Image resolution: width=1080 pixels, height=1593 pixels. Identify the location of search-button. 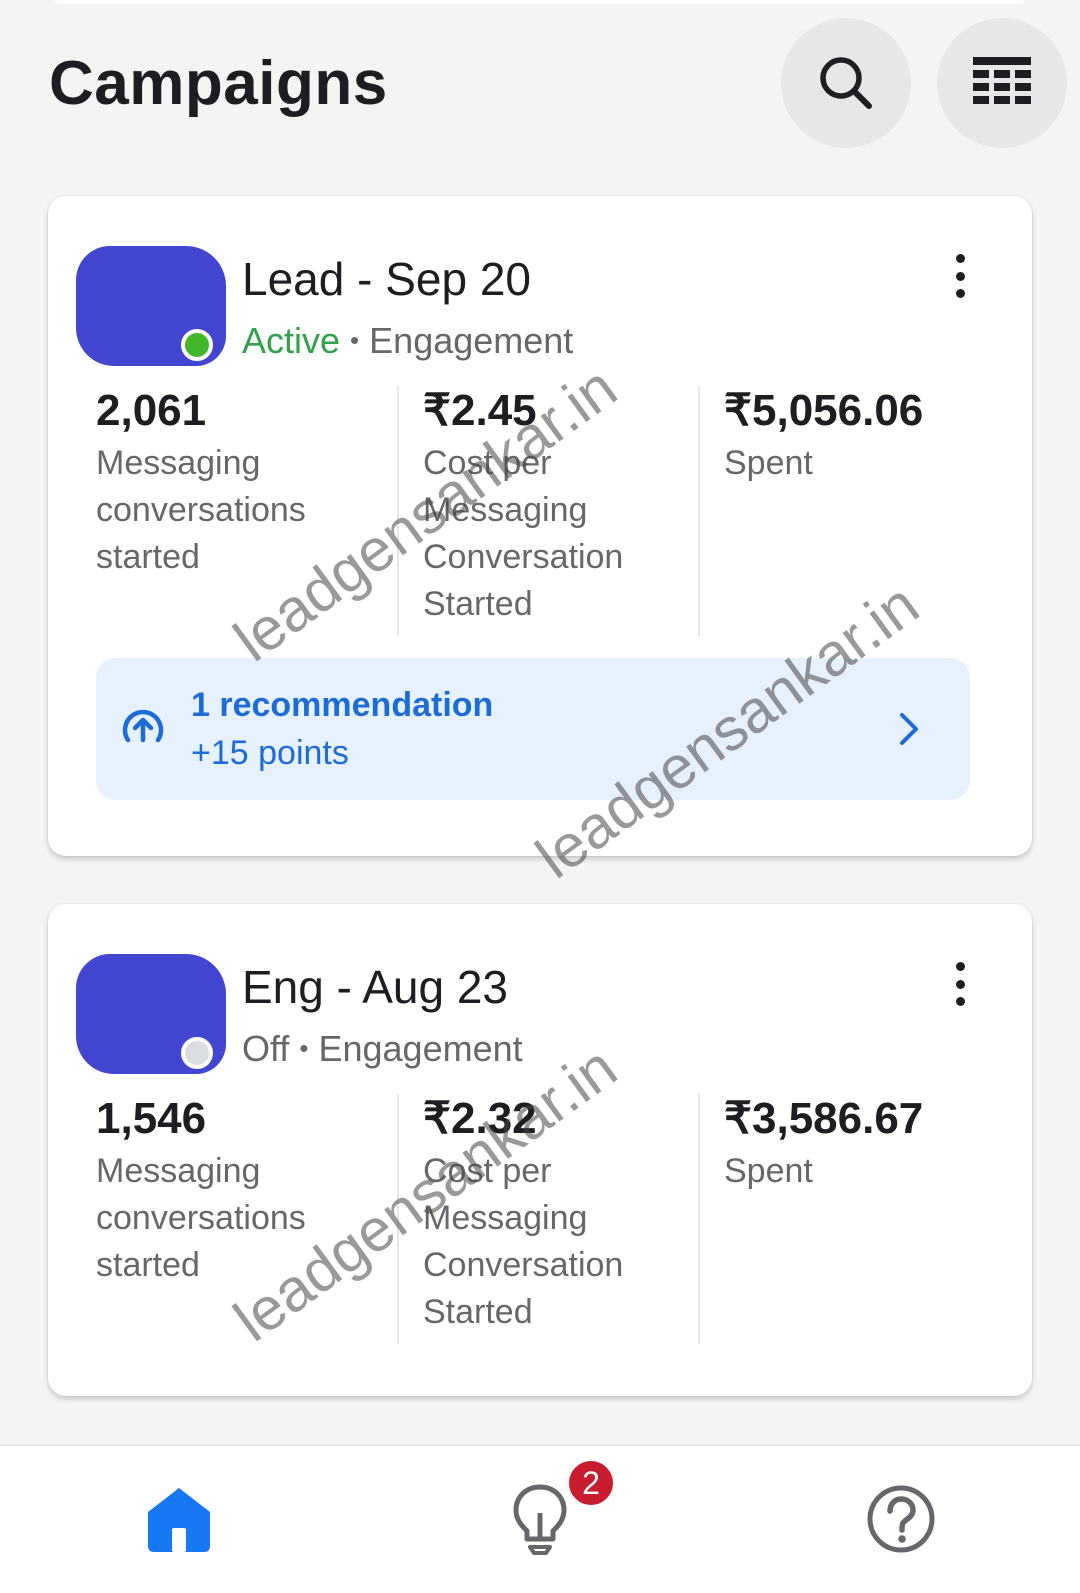
(846, 83).